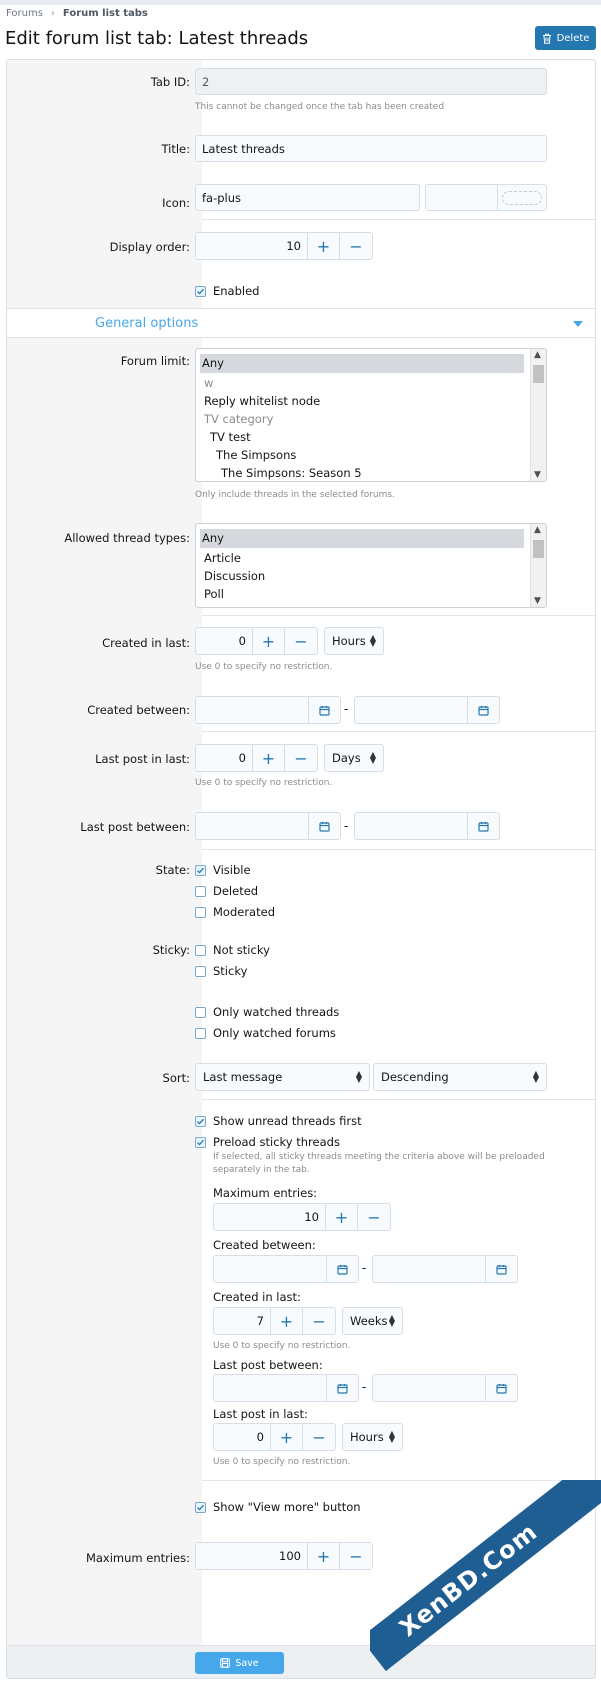 Image resolution: width=601 pixels, height=1683 pixels. What do you see at coordinates (137, 1558) in the screenshot?
I see `maximum-entries-label: Maximum entries:` at bounding box center [137, 1558].